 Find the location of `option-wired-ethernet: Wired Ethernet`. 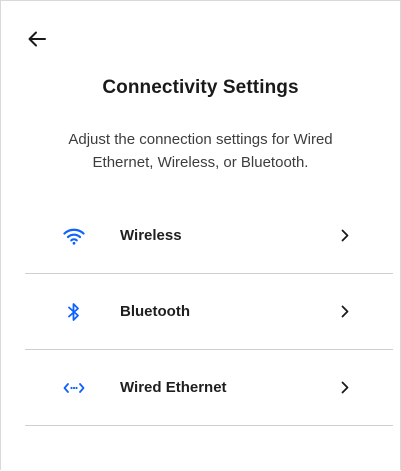

option-wired-ethernet: Wired Ethernet is located at coordinates (209, 388).